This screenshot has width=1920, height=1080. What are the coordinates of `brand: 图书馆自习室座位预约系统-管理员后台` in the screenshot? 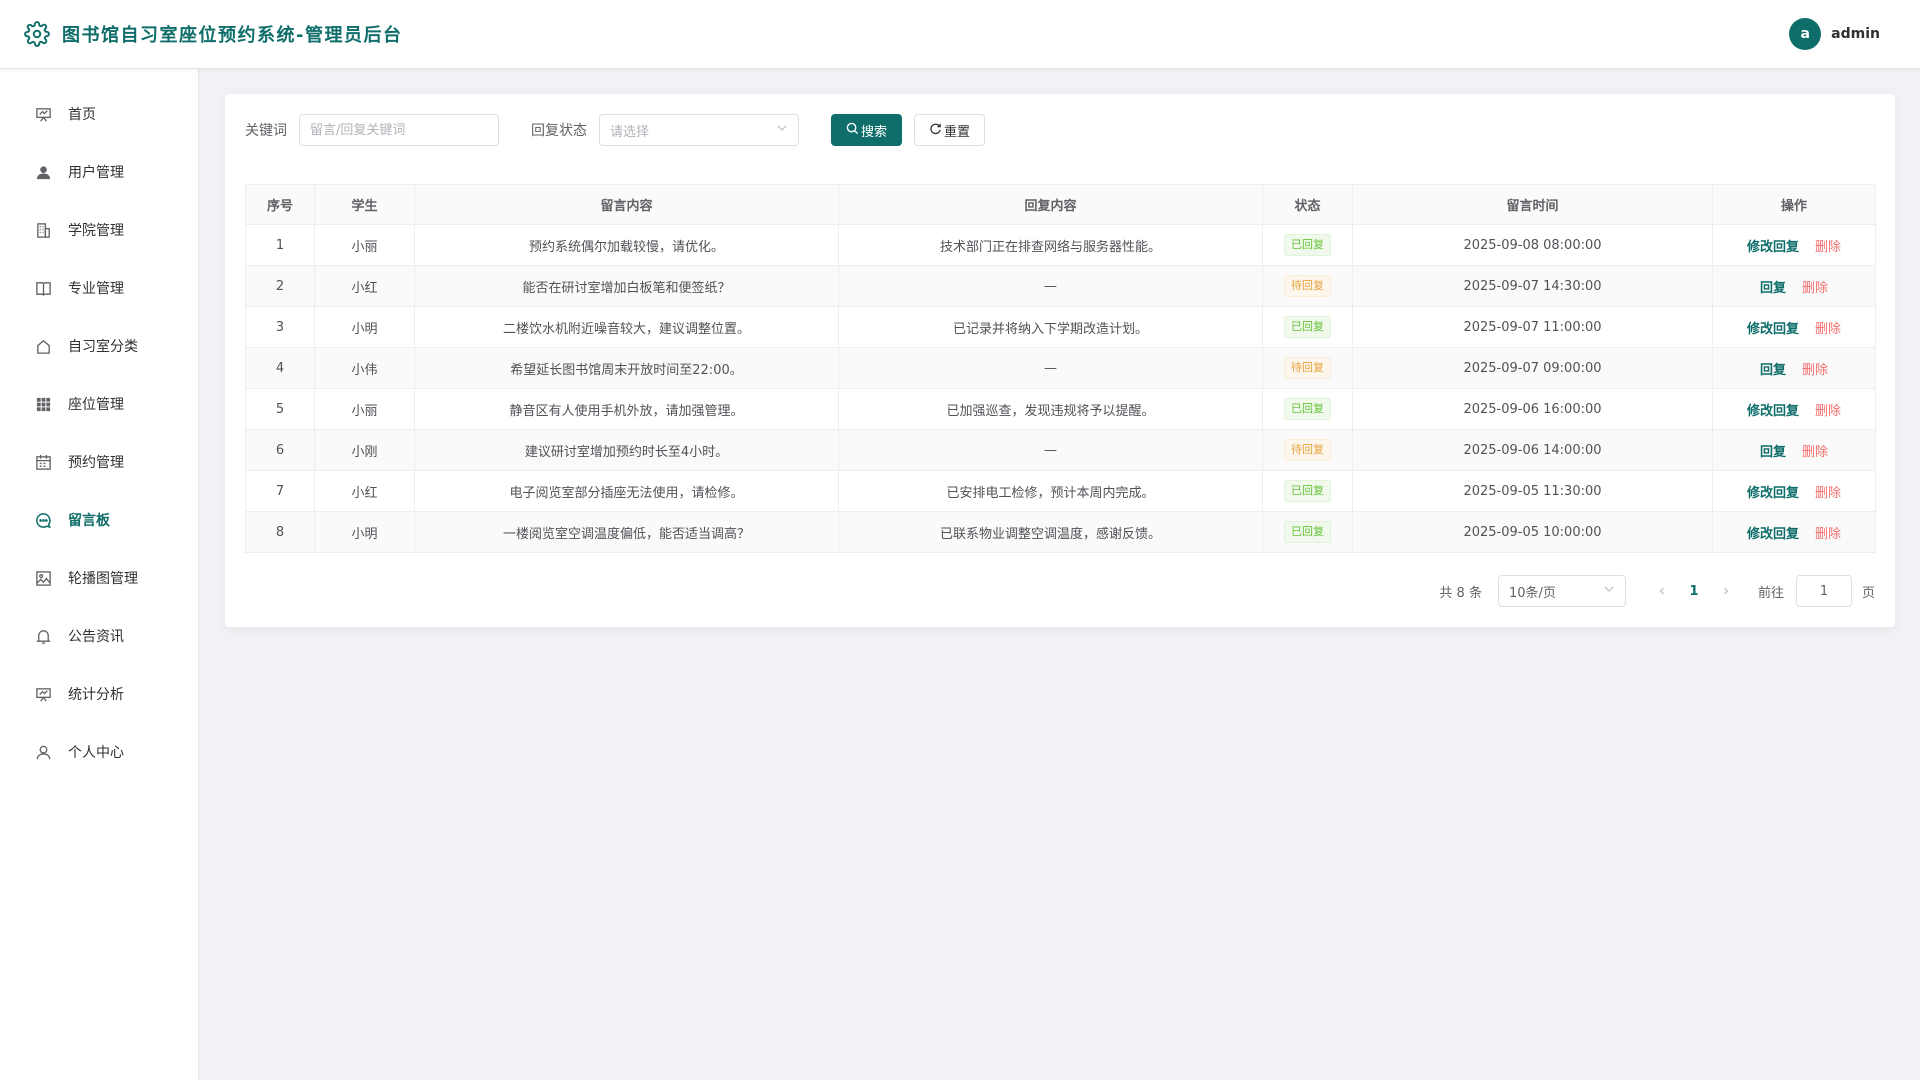 It's located at (213, 34).